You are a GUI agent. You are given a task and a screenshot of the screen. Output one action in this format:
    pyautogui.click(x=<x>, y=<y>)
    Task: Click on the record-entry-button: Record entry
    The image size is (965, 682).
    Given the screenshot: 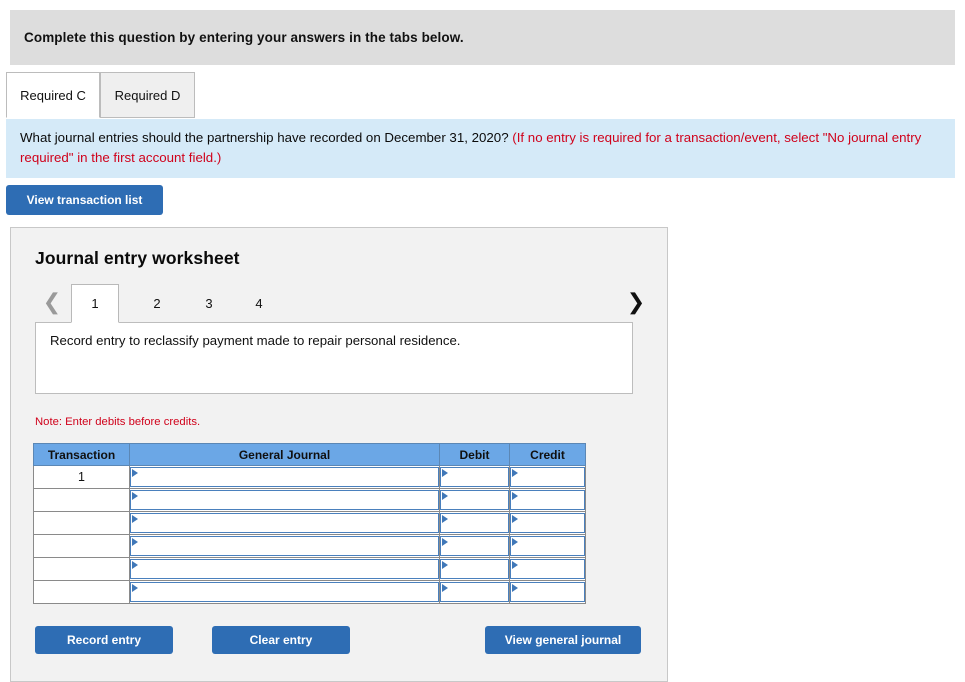 What is the action you would take?
    pyautogui.click(x=104, y=640)
    